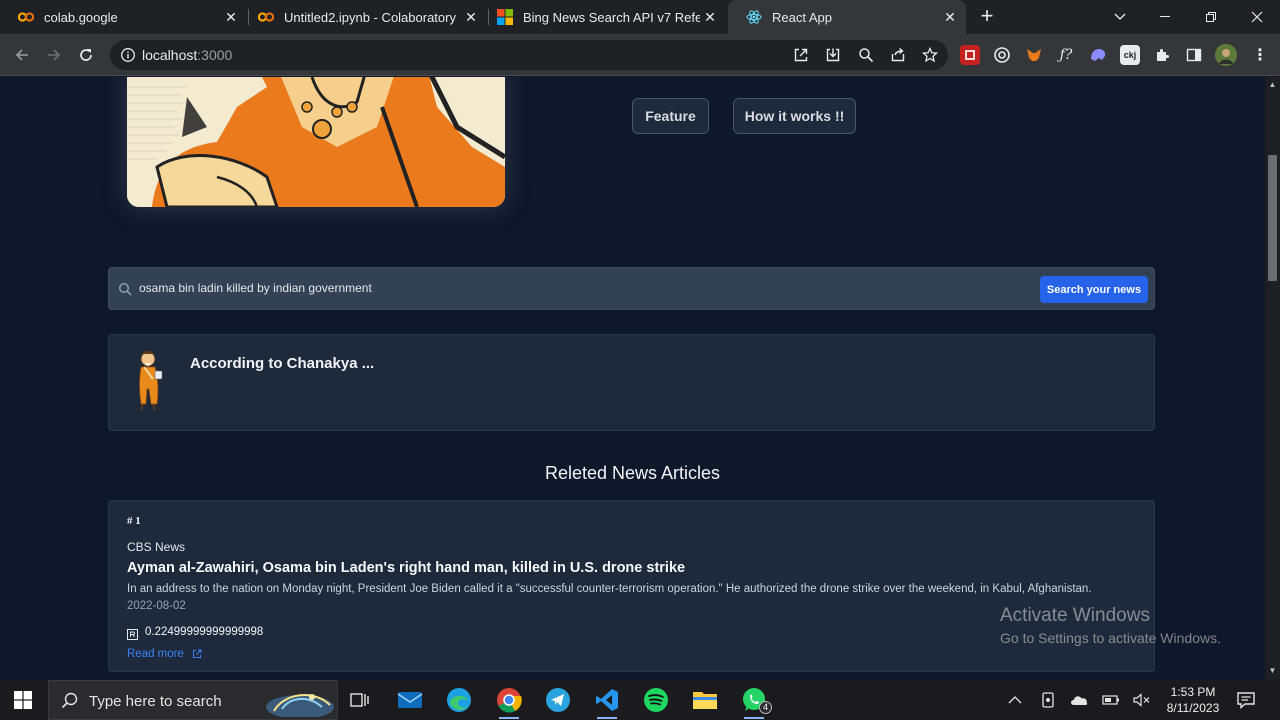 Image resolution: width=1280 pixels, height=720 pixels. I want to click on browser-toolbar: localhost:3000 ƒ? ckj ⋮, so click(640, 55).